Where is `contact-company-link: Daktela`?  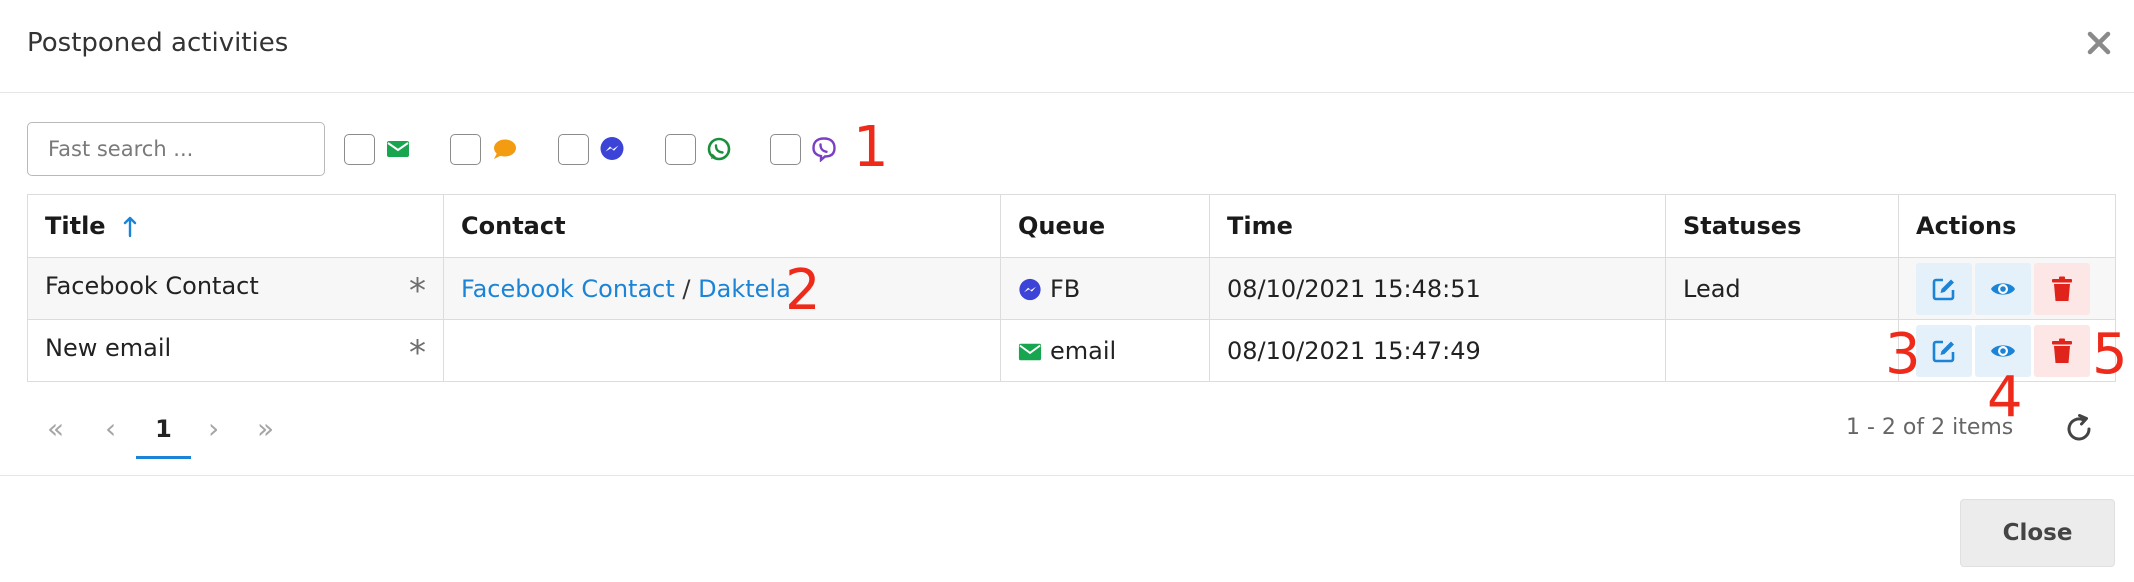
contact-company-link: Daktela is located at coordinates (744, 289).